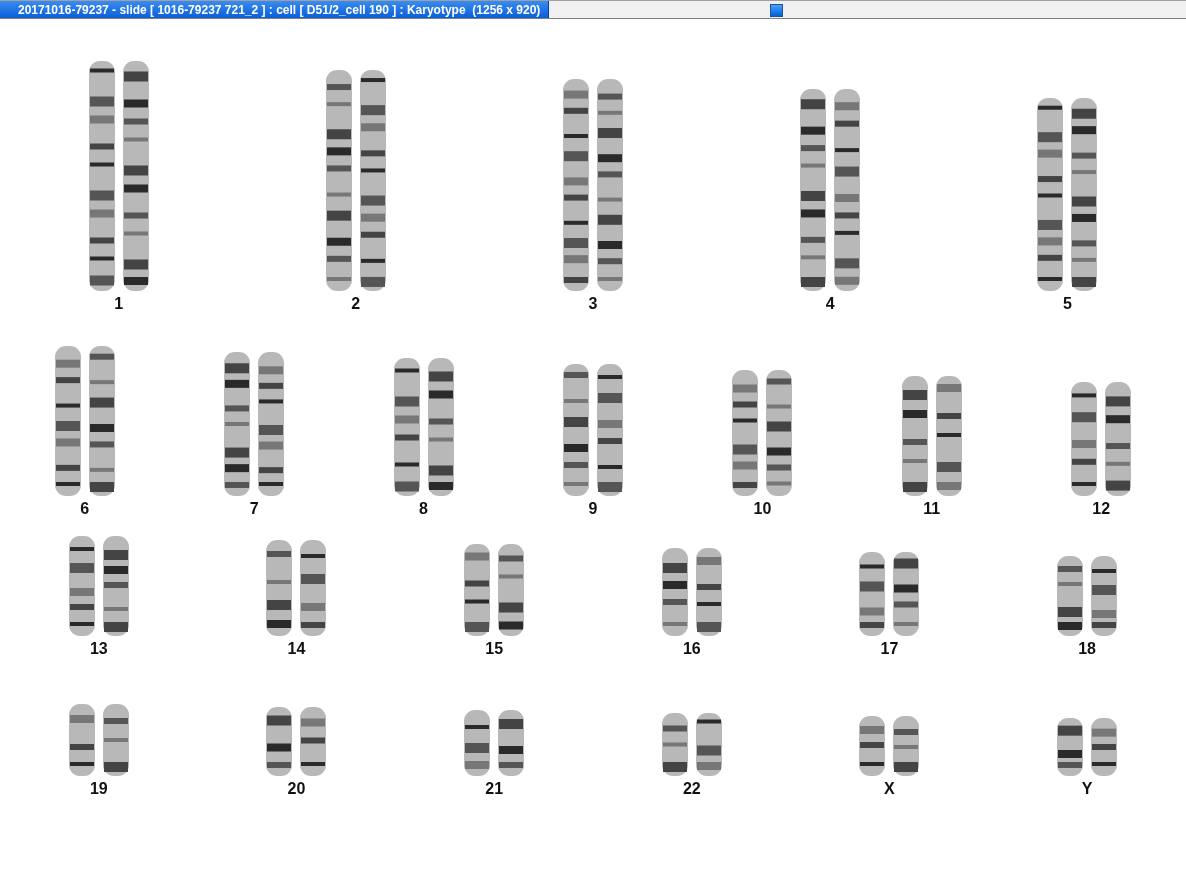  Describe the element at coordinates (1067, 304) in the screenshot. I see `chromosome-number: 5` at that location.